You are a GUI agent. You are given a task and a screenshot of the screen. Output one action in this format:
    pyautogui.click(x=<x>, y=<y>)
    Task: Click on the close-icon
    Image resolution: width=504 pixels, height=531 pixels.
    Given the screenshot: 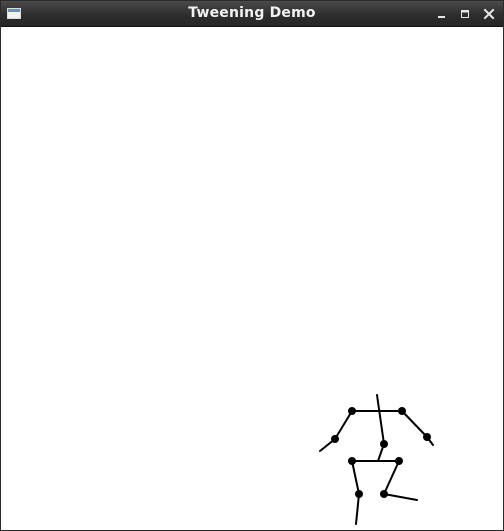 What is the action you would take?
    pyautogui.click(x=489, y=14)
    